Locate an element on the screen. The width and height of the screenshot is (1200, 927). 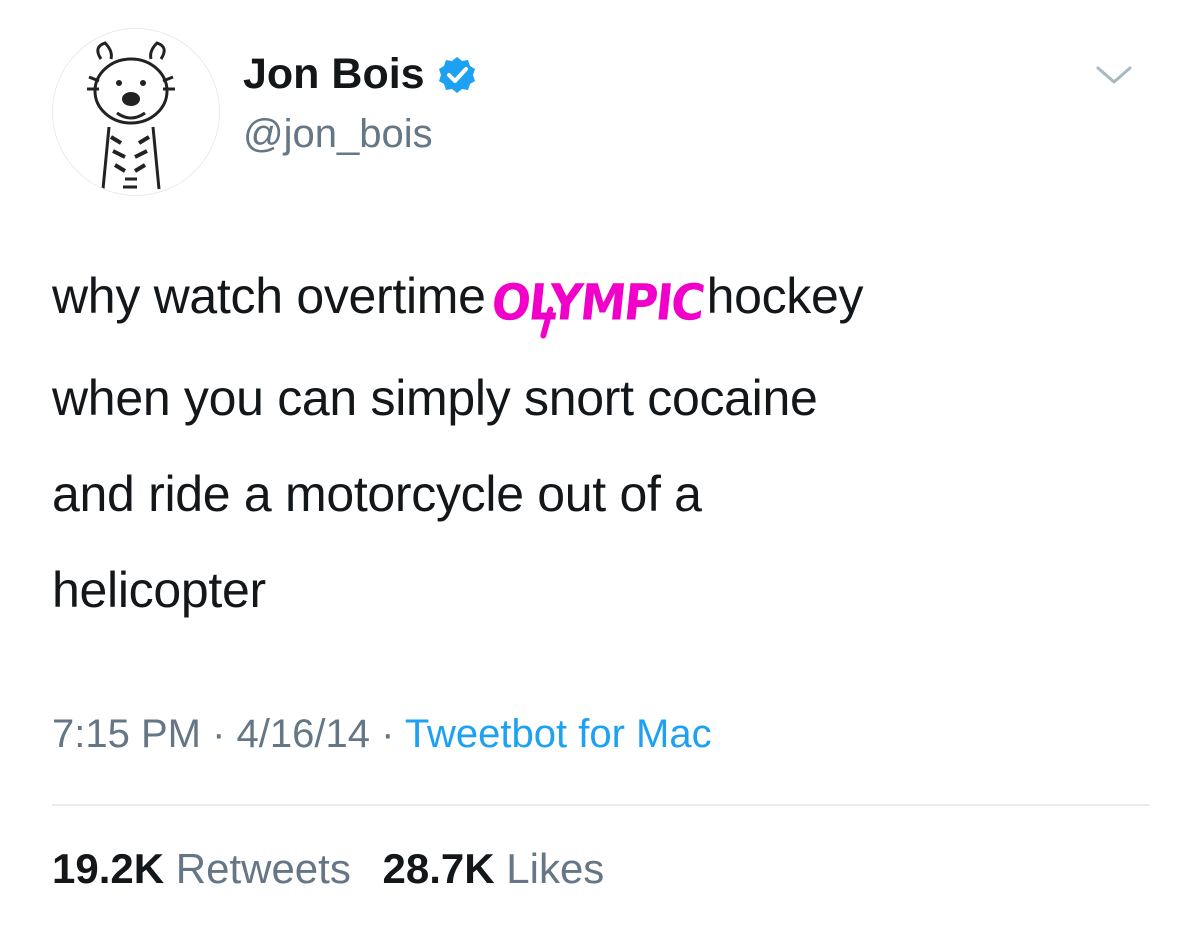
author-name-row: Jon Bois is located at coordinates (360, 74).